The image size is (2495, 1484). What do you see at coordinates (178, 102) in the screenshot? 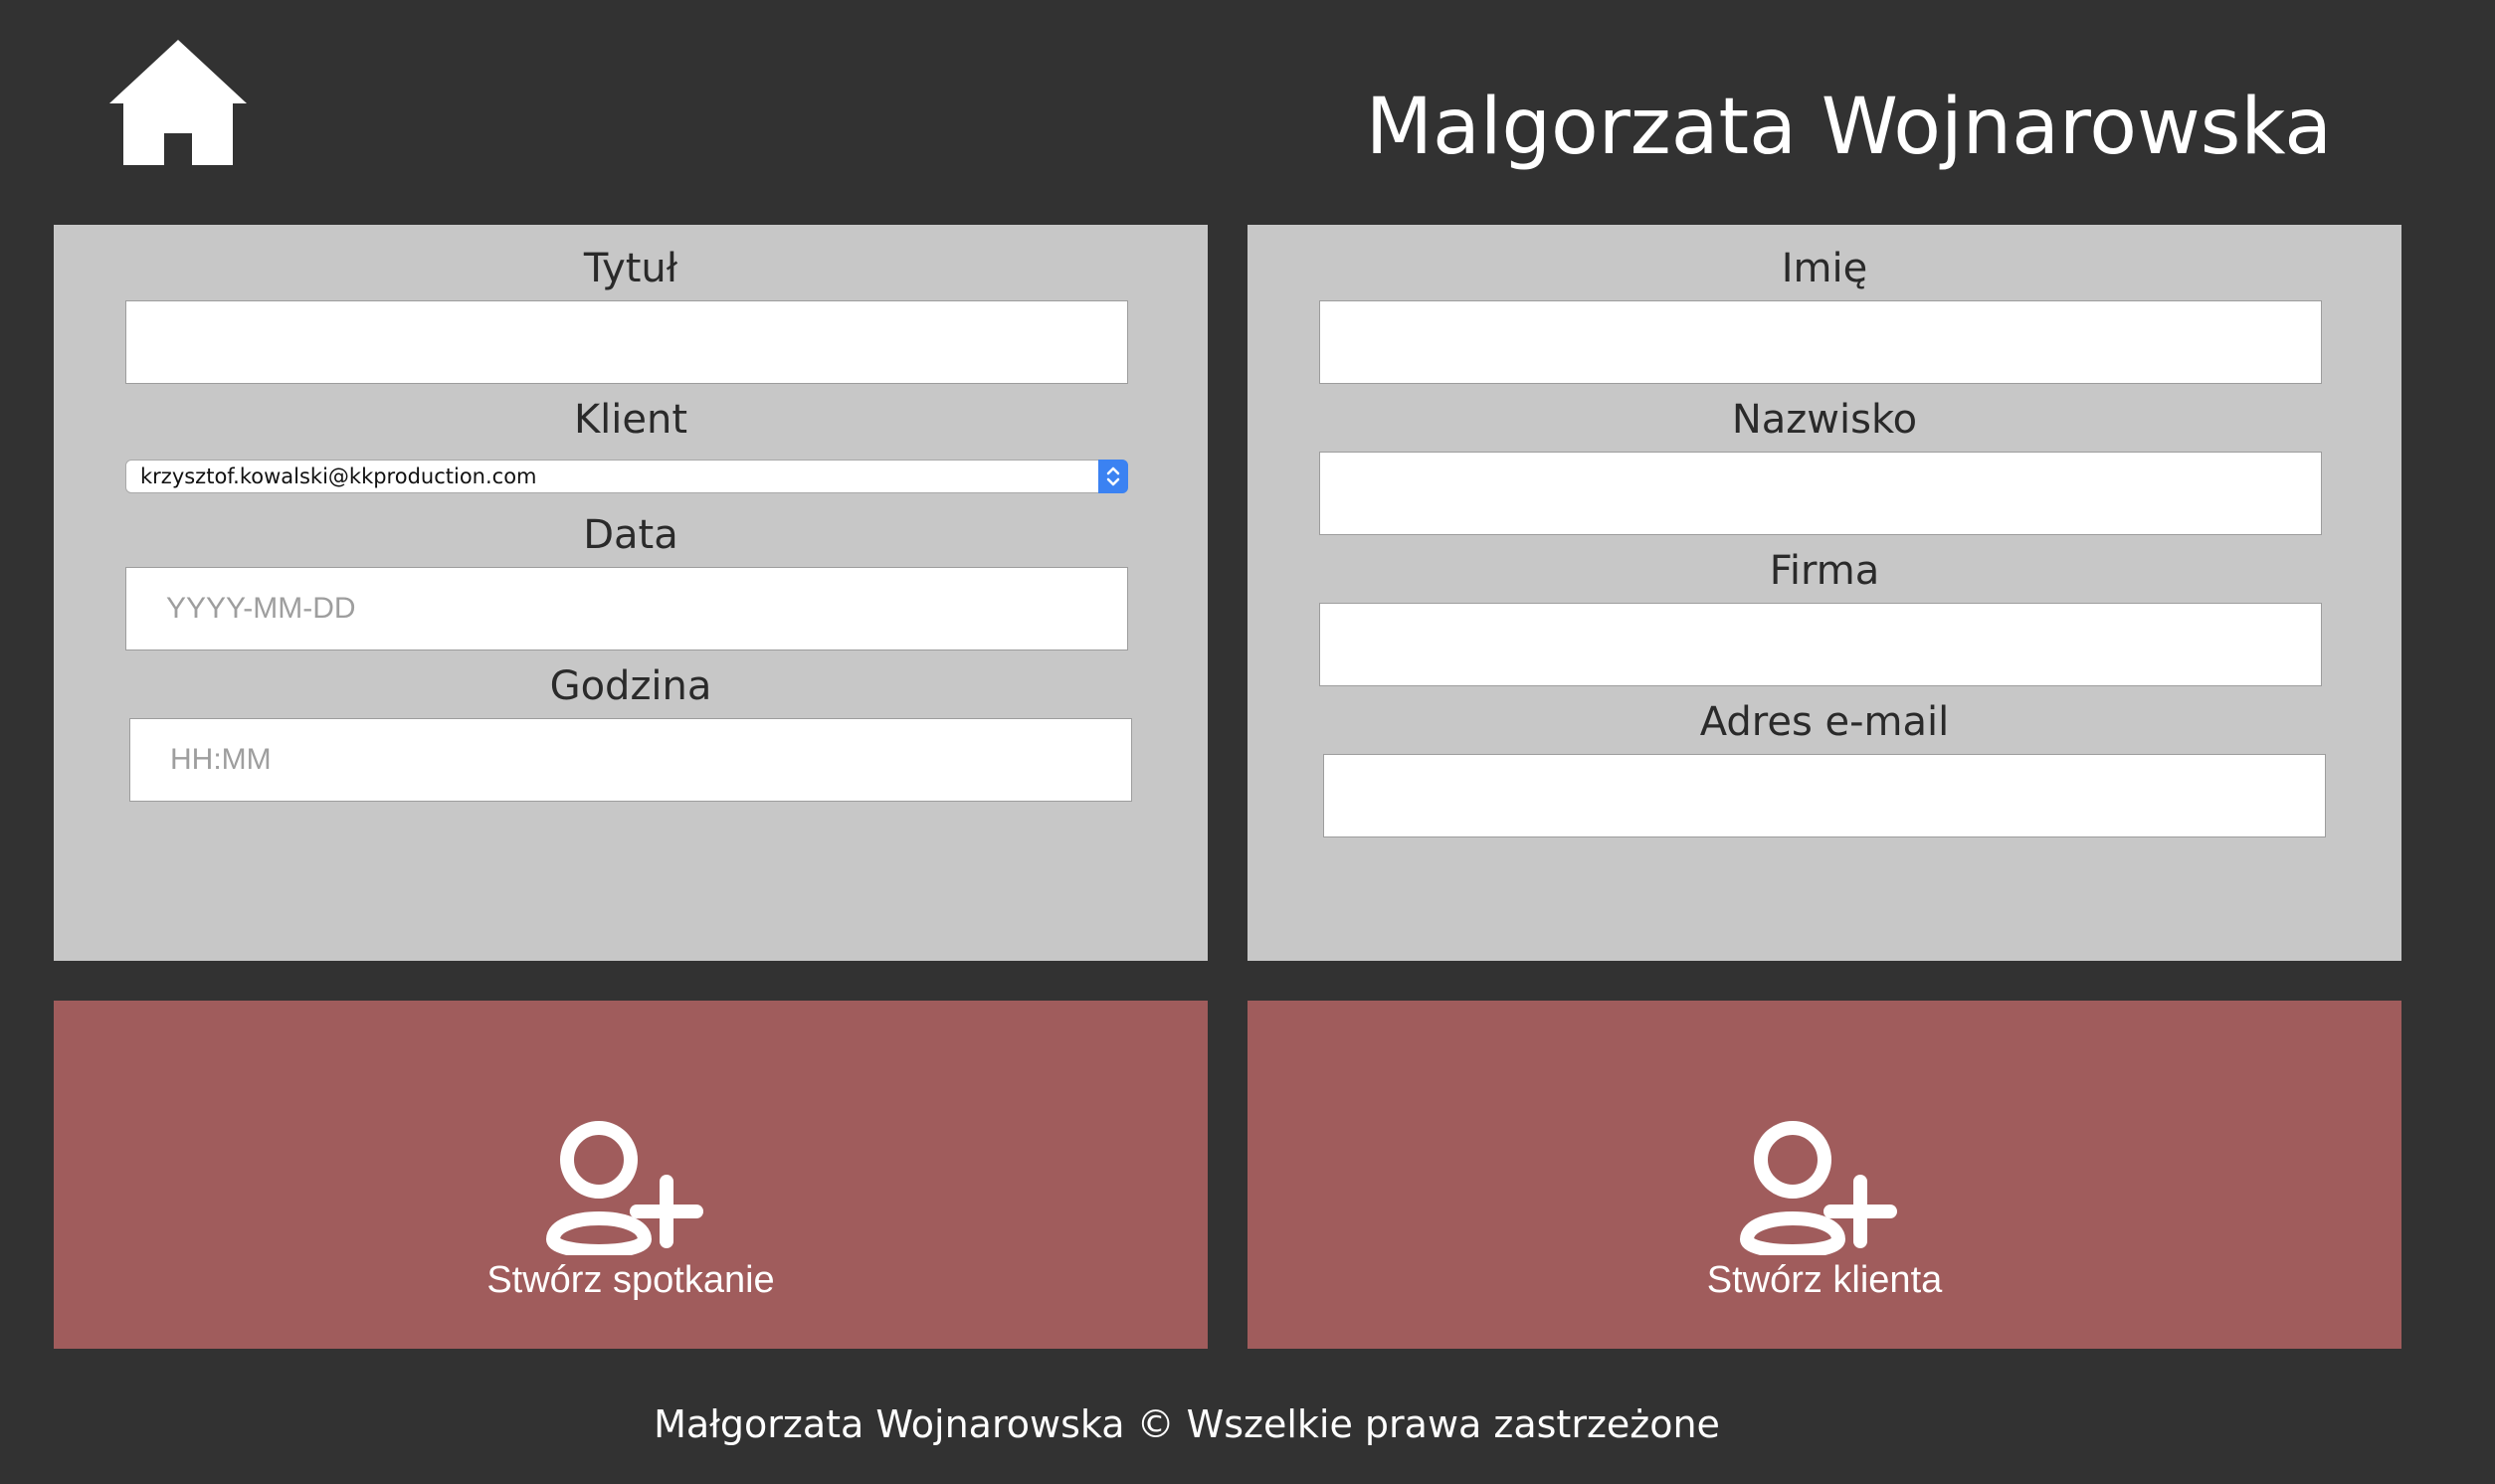
I see `home-icon` at bounding box center [178, 102].